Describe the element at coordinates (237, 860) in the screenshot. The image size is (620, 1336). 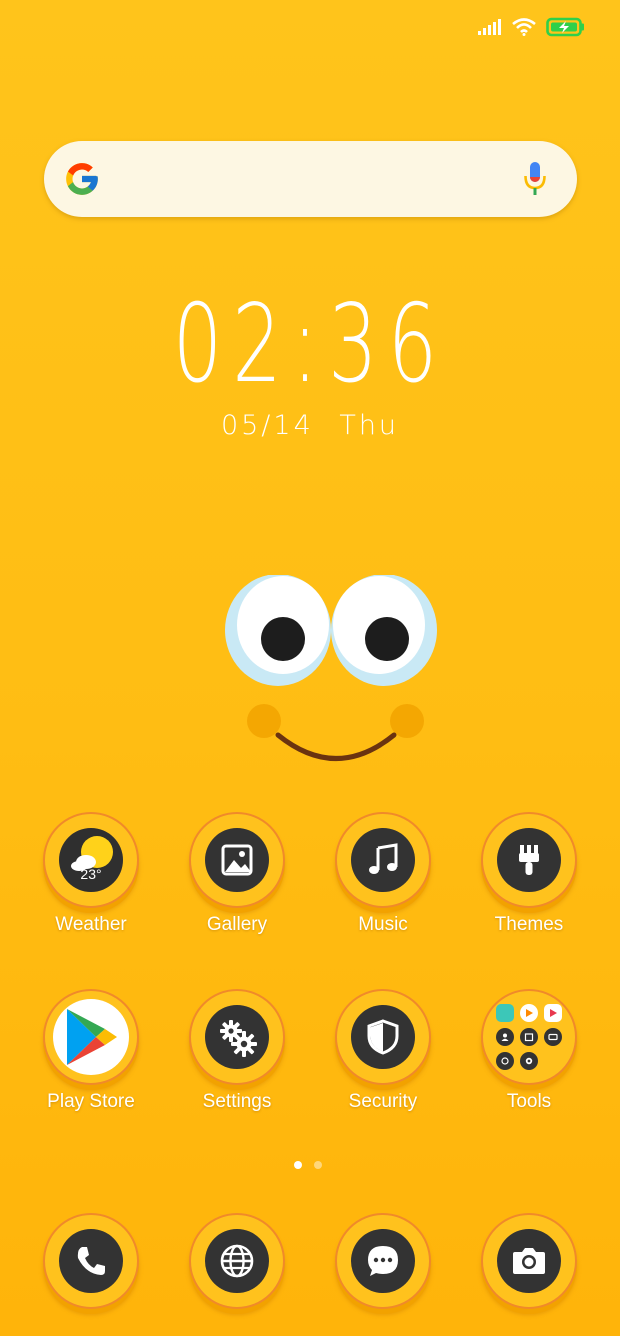
I see `gallery-icon` at that location.